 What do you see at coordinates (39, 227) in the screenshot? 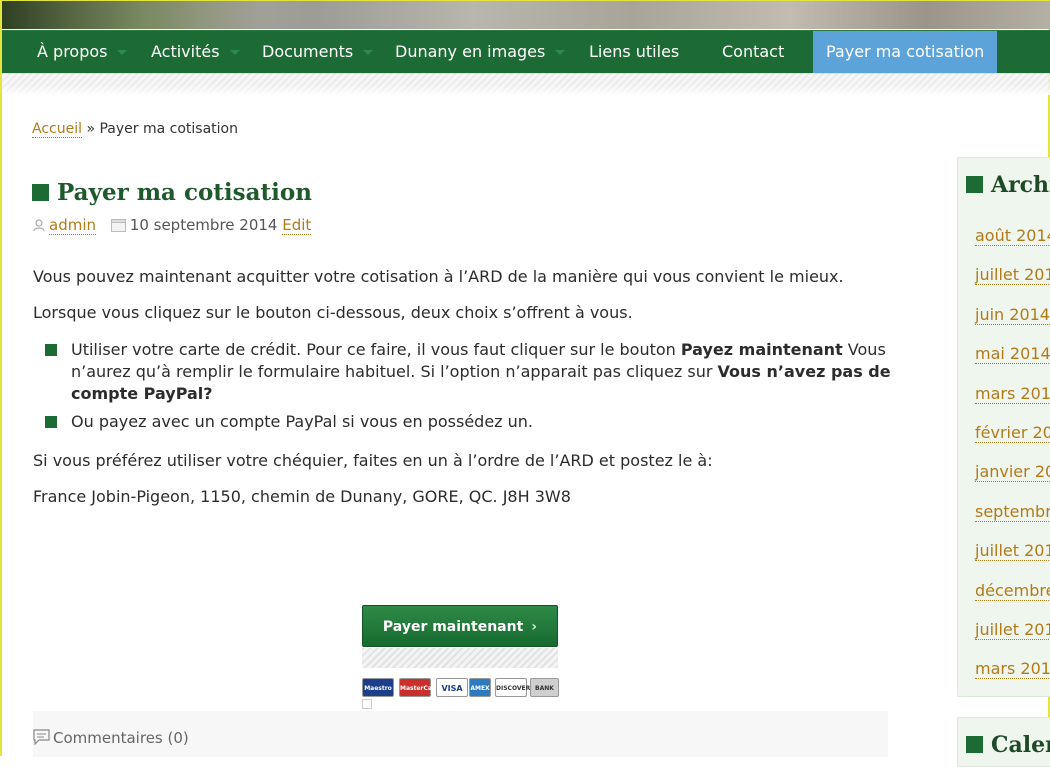
I see `user-icon` at bounding box center [39, 227].